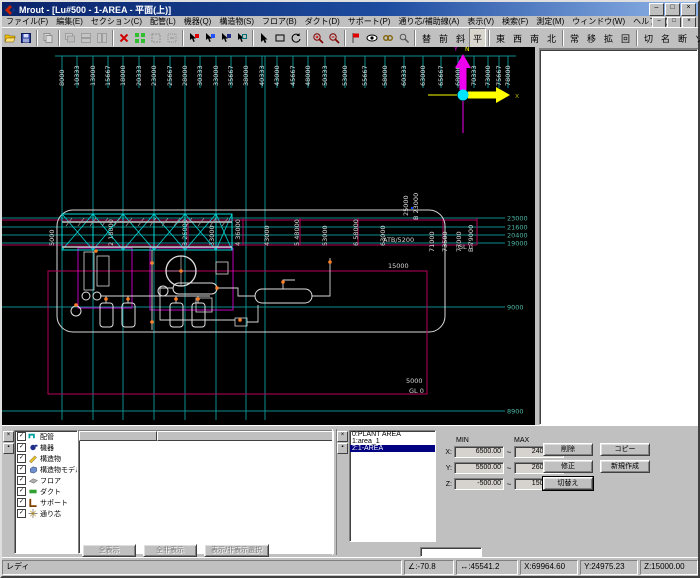 The height and width of the screenshot is (578, 700). What do you see at coordinates (10, 38) in the screenshot?
I see `open-button` at bounding box center [10, 38].